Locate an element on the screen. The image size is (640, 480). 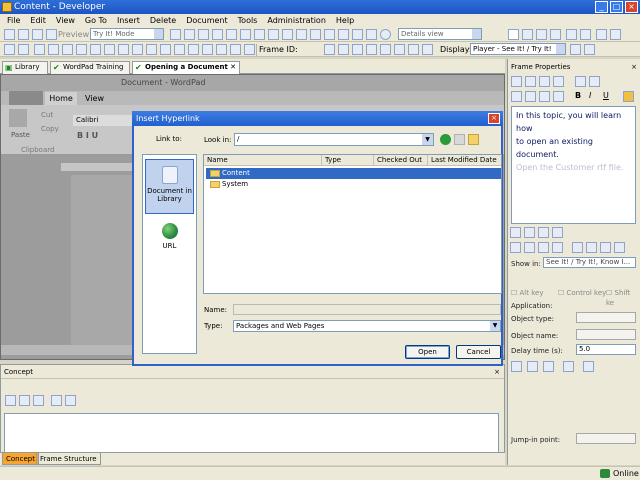
frame-opt5-icon is located at coordinates (588, 366).